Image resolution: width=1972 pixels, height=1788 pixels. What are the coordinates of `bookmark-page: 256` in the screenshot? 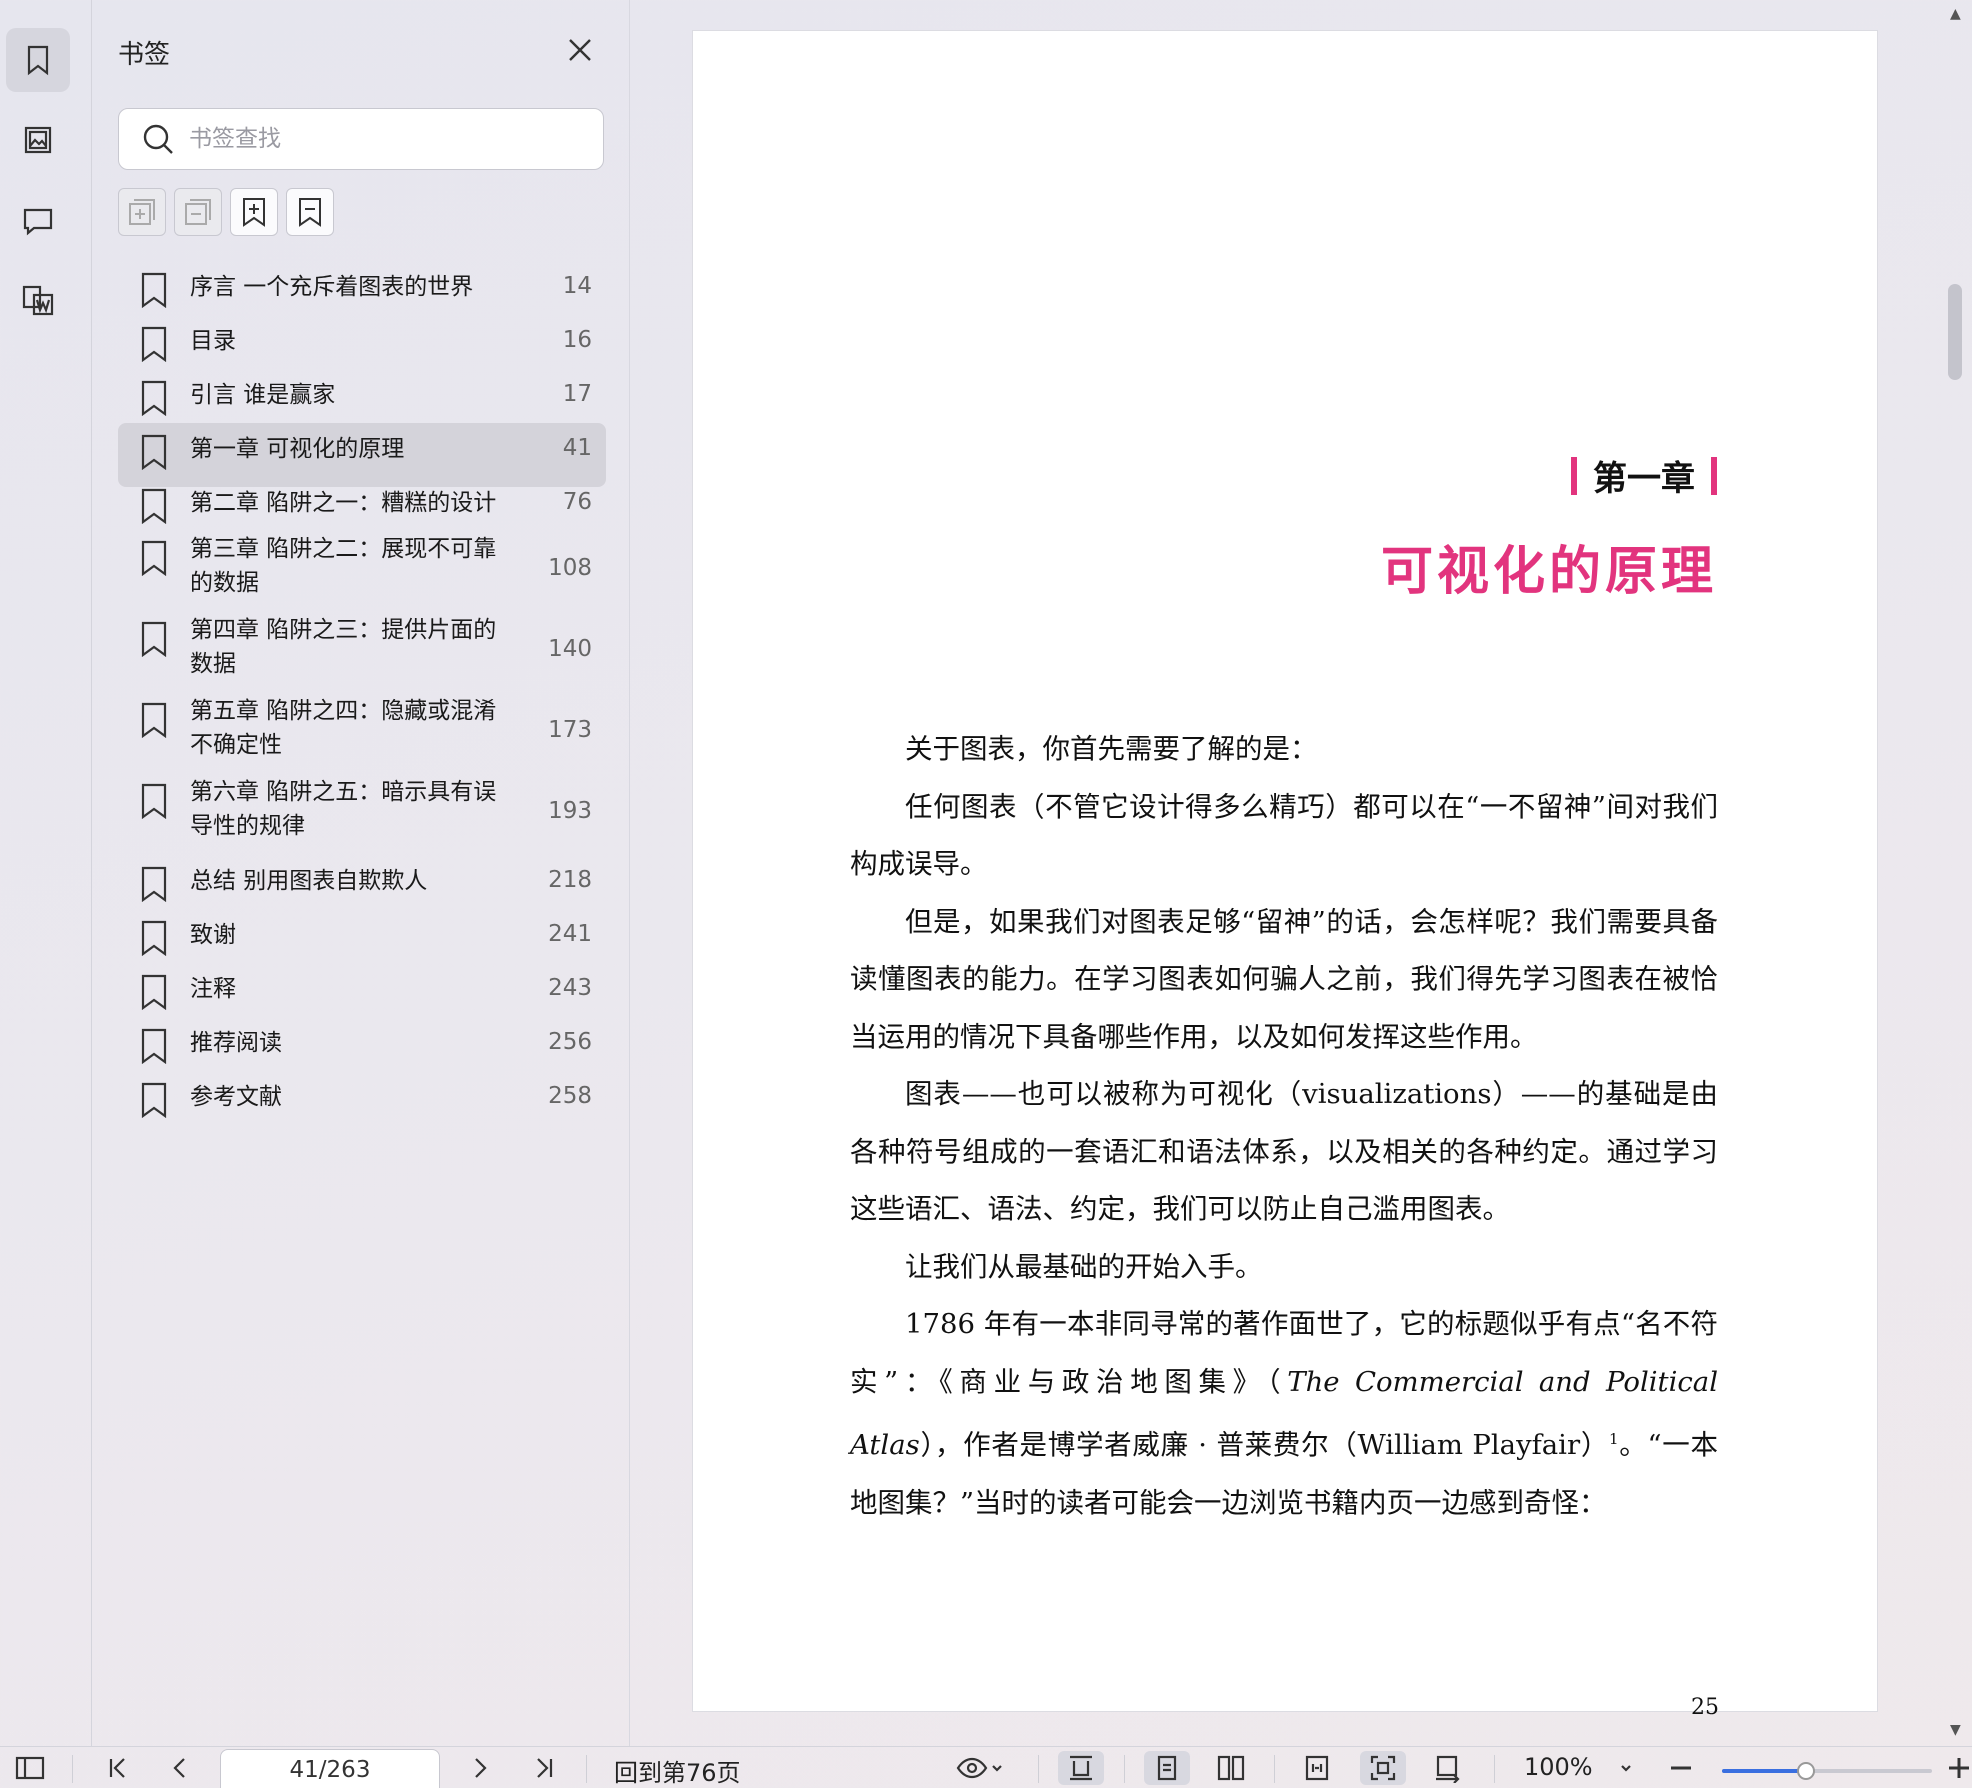 It's located at (570, 1042).